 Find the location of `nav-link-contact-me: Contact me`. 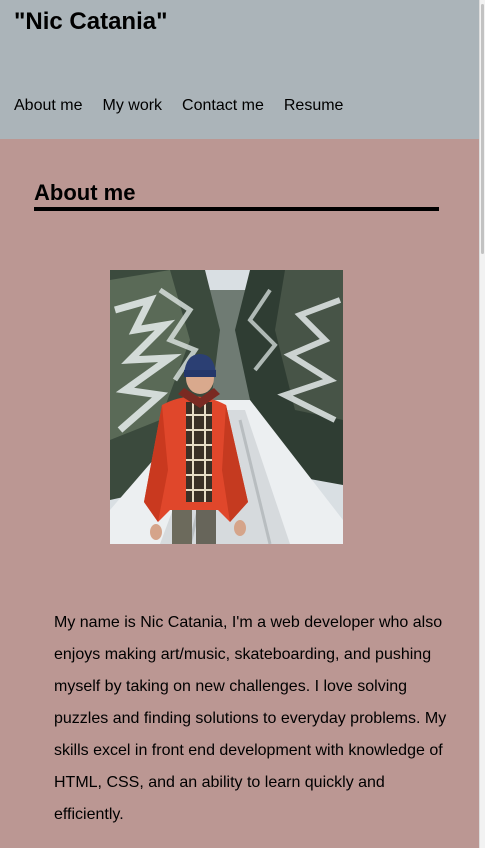

nav-link-contact-me: Contact me is located at coordinates (223, 106).